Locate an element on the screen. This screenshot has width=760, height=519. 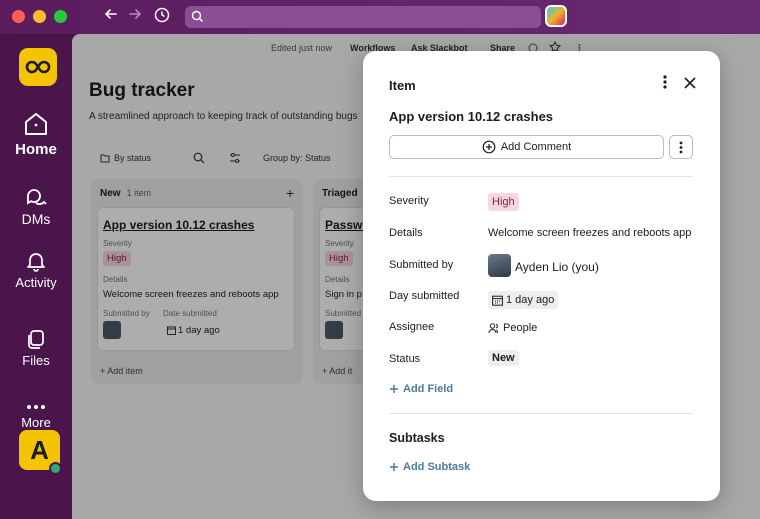
item-title: App version 10.12 crashes is located at coordinates (471, 116).